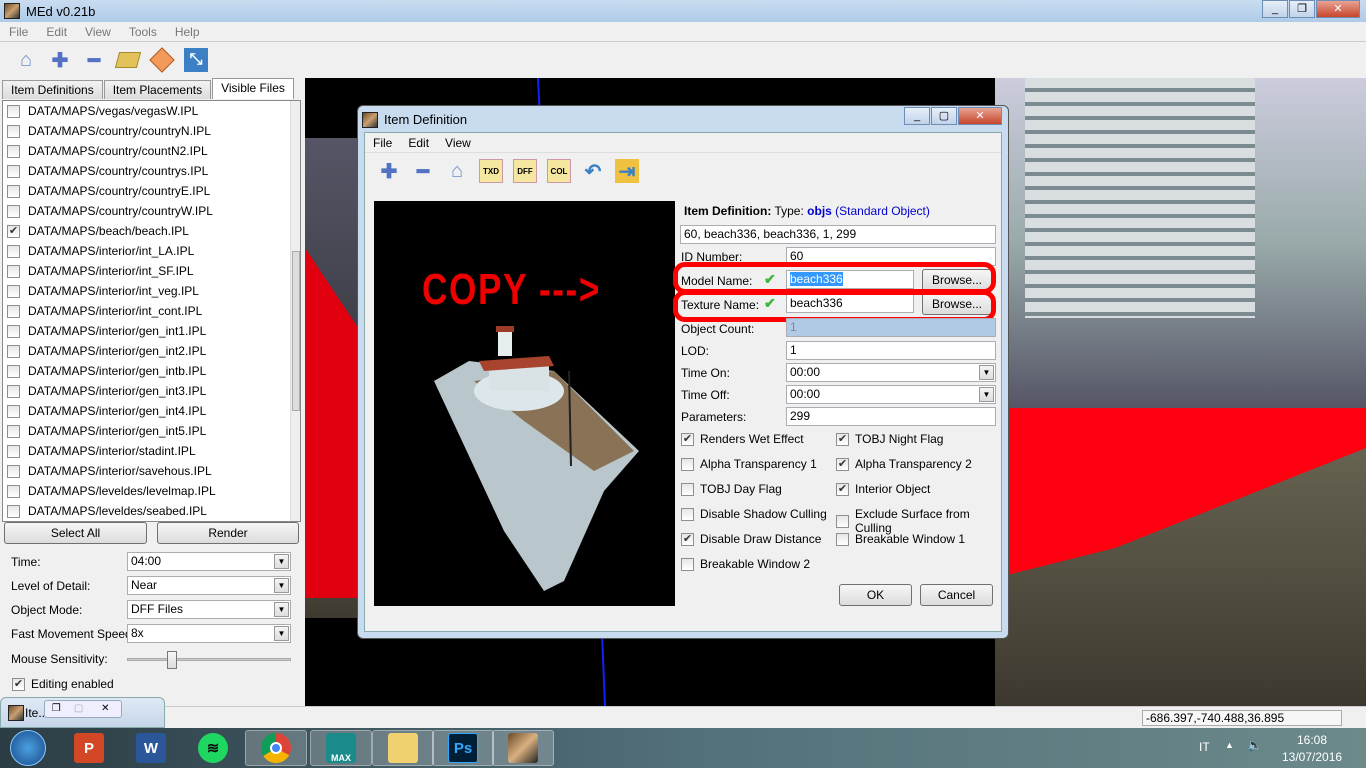 The height and width of the screenshot is (768, 1366). What do you see at coordinates (151, 171) in the screenshot?
I see `file-list-item: DATA/MAPS/country/countrys.IPL` at bounding box center [151, 171].